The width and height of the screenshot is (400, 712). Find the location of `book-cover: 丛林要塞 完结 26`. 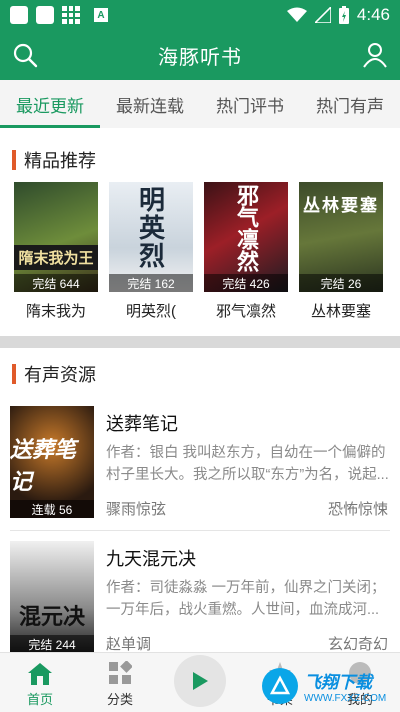

book-cover: 丛林要塞 完结 26 is located at coordinates (341, 237).